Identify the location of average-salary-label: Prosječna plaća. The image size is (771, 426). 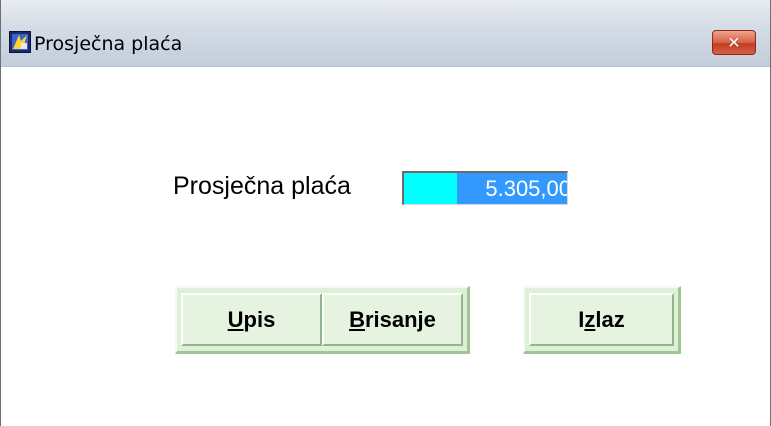
(262, 186).